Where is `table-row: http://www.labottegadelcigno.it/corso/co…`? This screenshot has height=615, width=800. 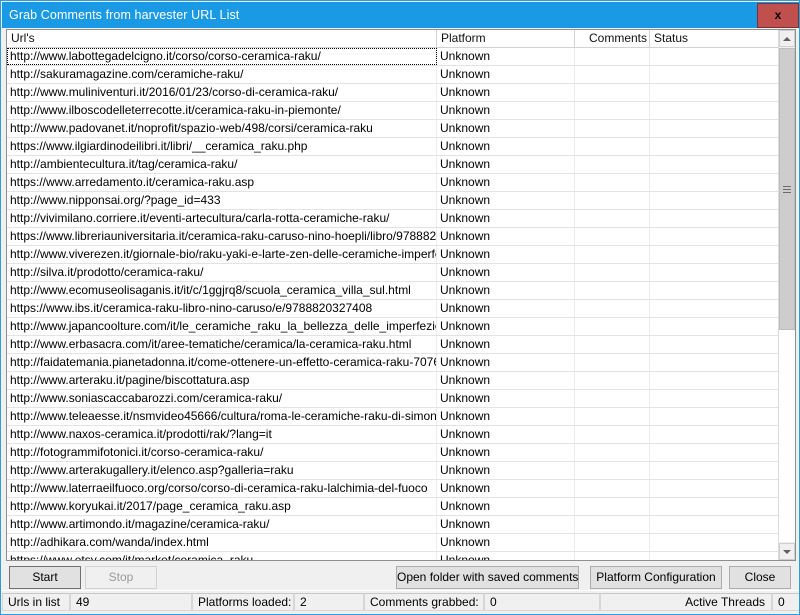
table-row: http://www.labottegadelcigno.it/corso/co… is located at coordinates (401, 57).